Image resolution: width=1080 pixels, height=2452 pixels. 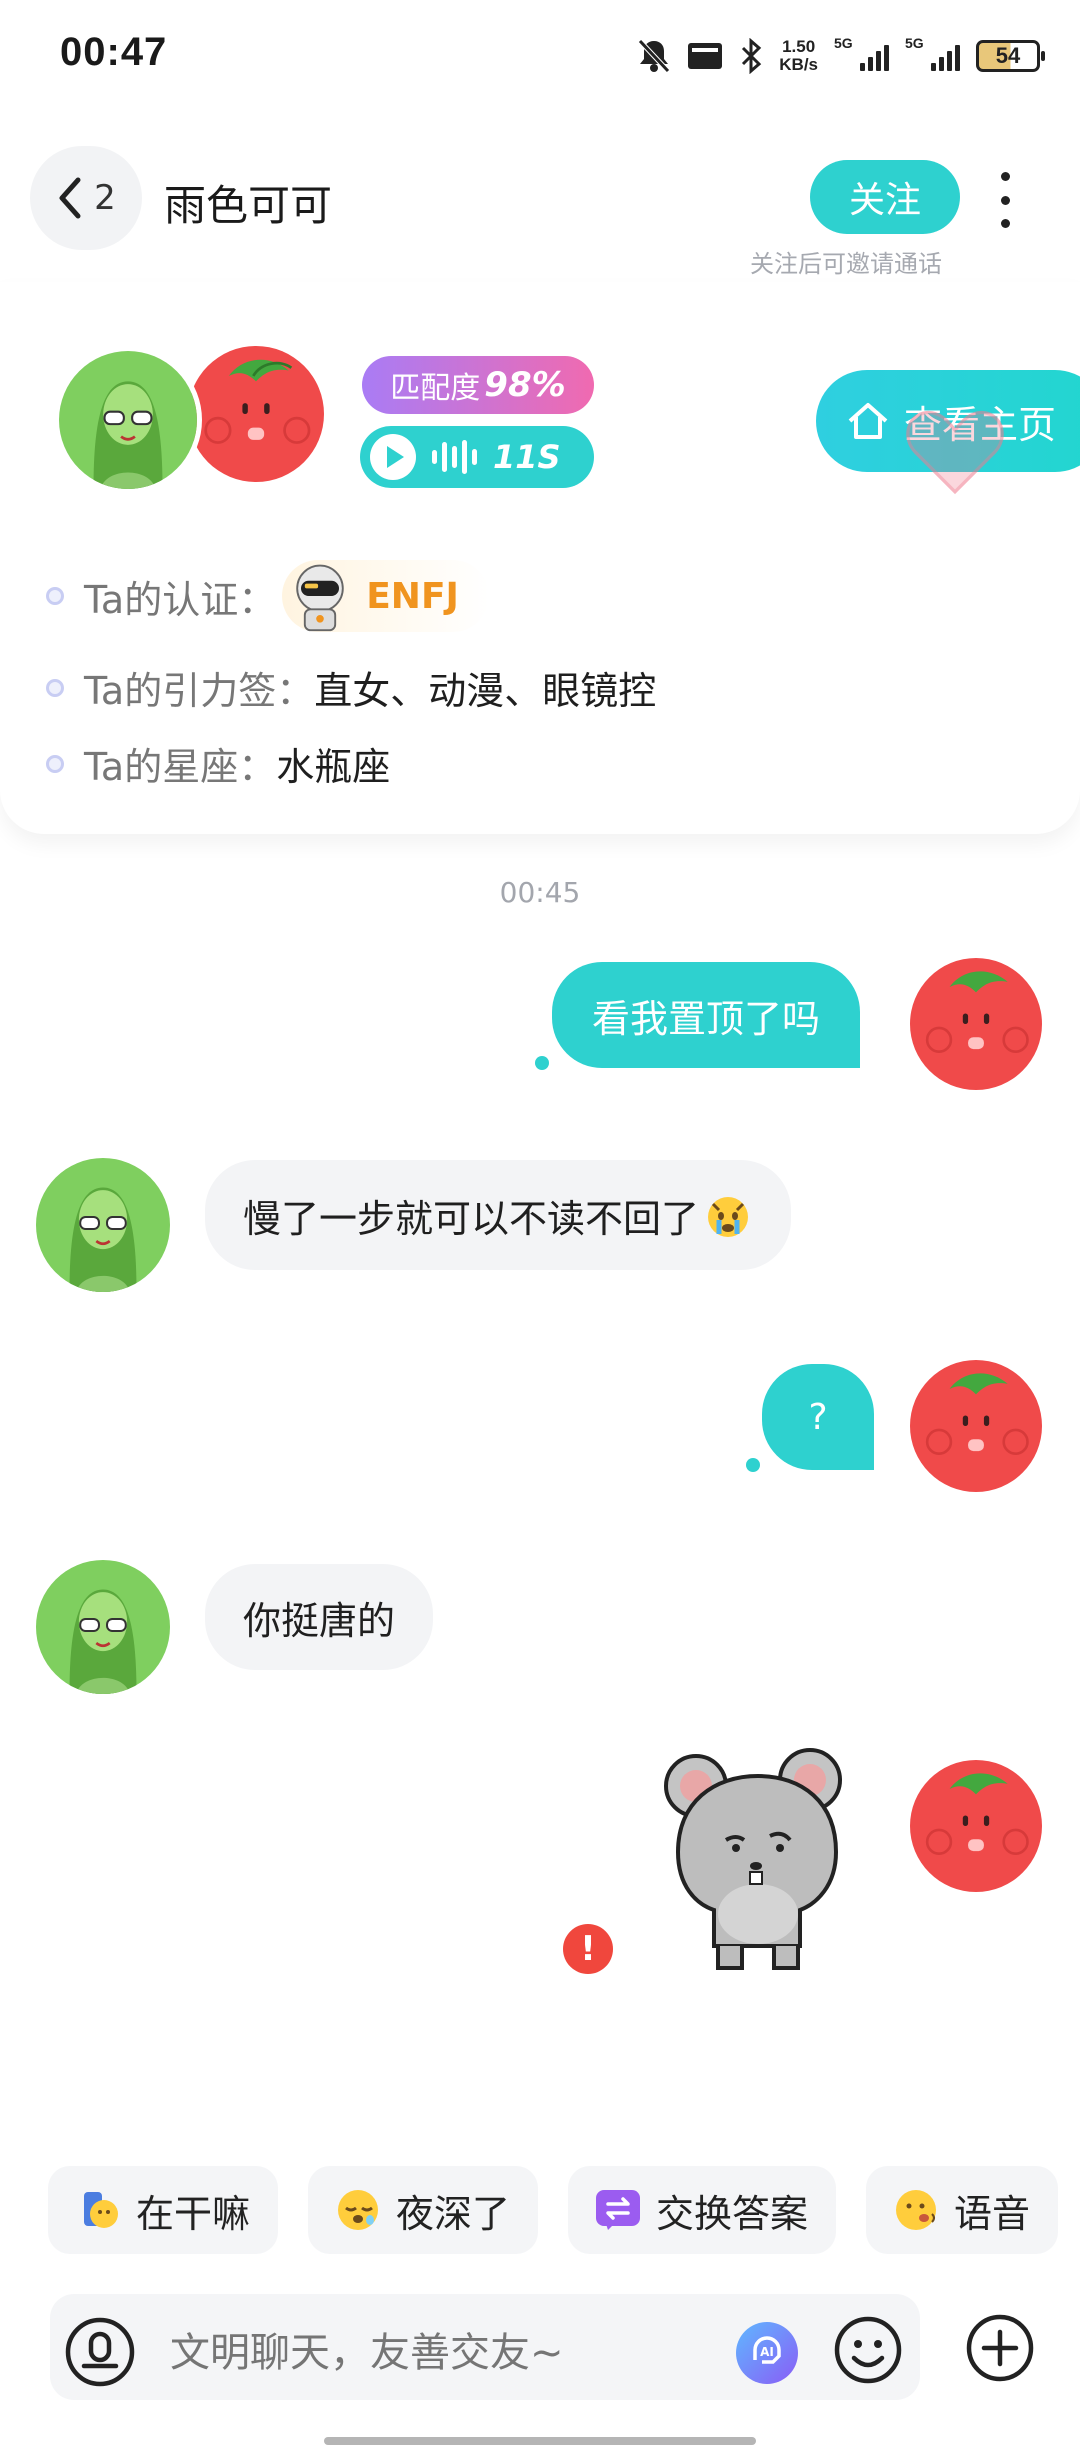 What do you see at coordinates (818, 1417) in the screenshot?
I see `message-bubble-out: ?` at bounding box center [818, 1417].